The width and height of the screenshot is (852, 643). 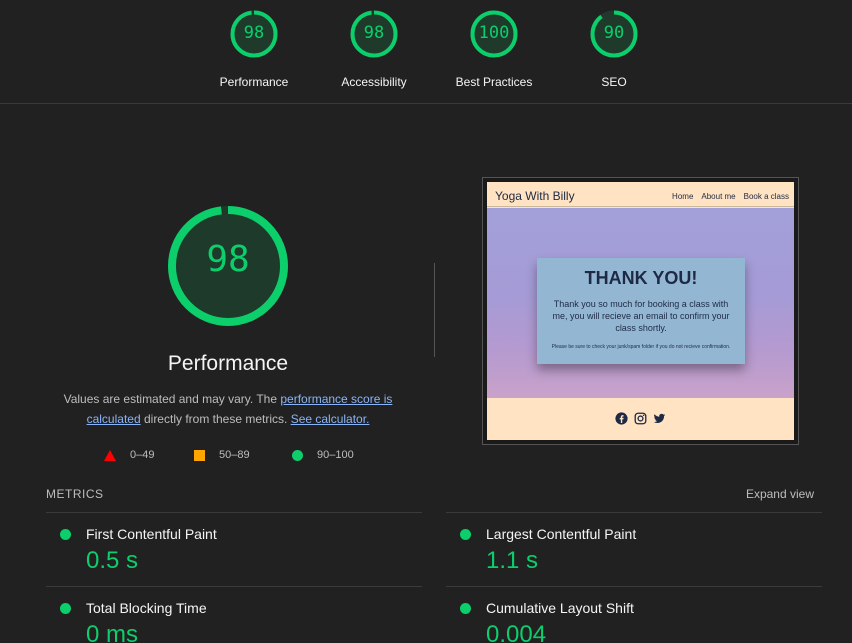 I want to click on preview-nav-item: Home, so click(x=683, y=196).